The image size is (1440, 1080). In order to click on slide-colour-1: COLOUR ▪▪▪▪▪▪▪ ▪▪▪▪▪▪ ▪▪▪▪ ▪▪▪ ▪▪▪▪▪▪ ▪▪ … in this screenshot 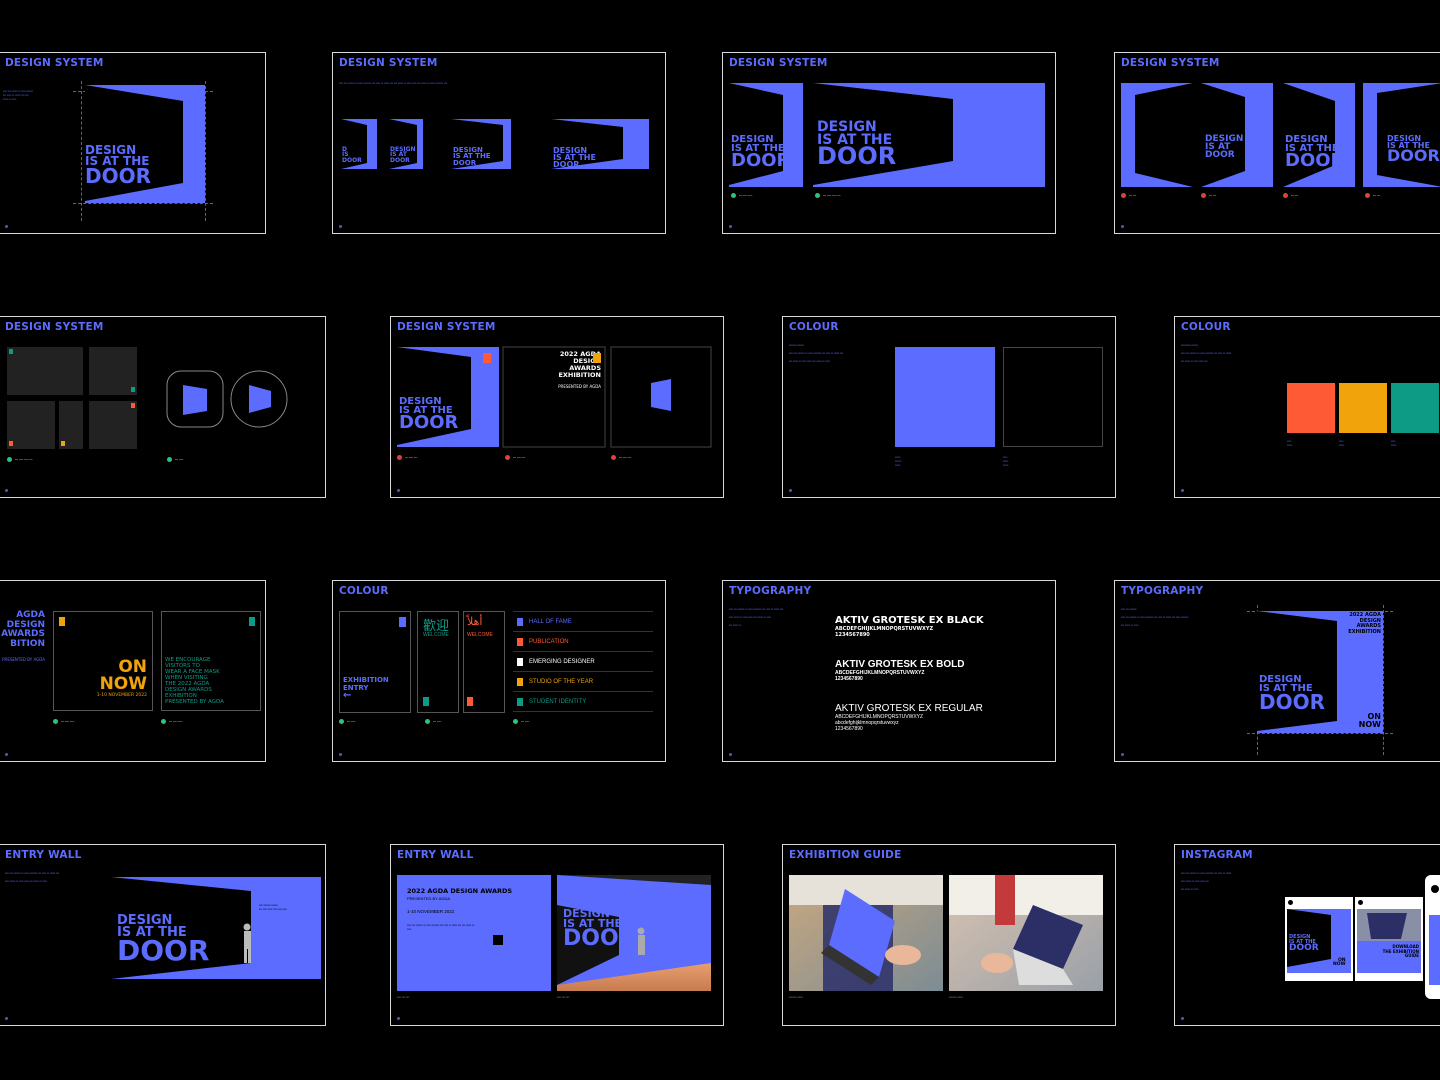, I will do `click(949, 407)`.